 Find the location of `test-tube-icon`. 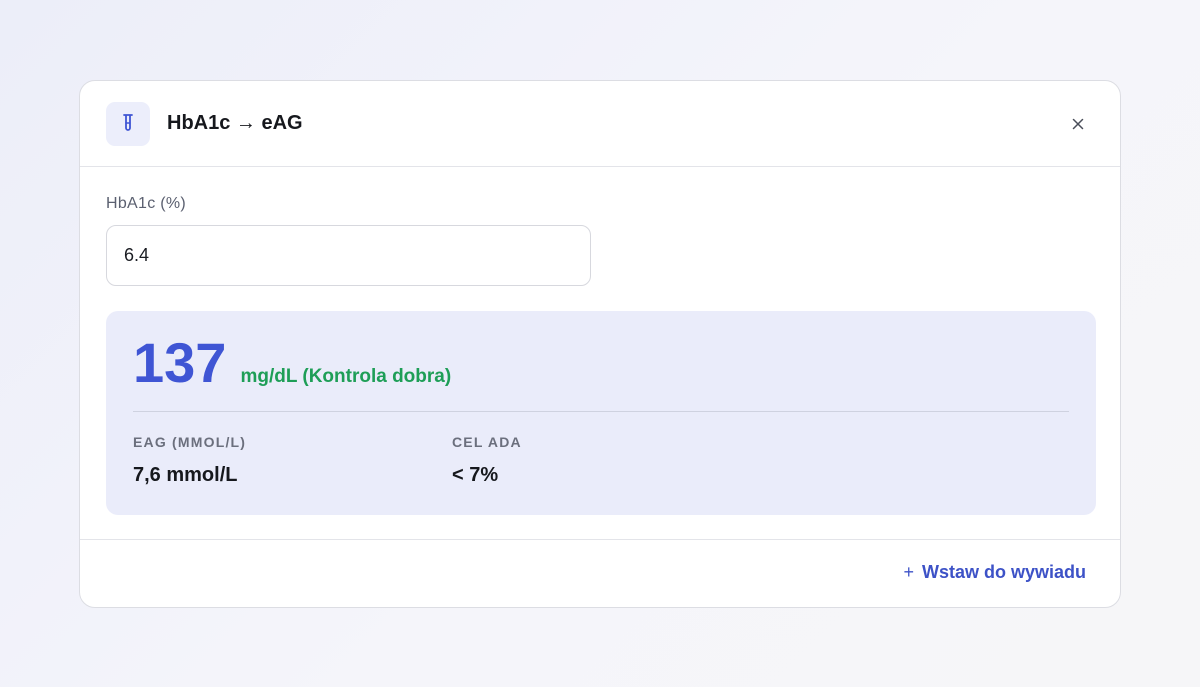

test-tube-icon is located at coordinates (128, 123).